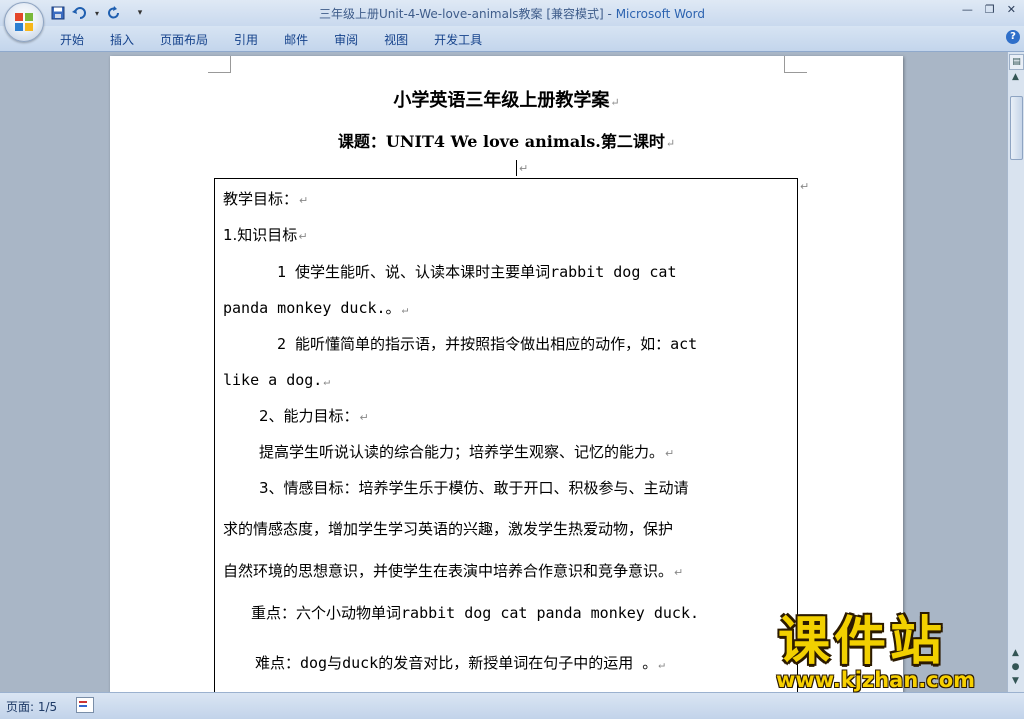 This screenshot has width=1024, height=719. I want to click on line-knowledge-1: 1 使学生能听、说、认读本课时主要单词rabbit dog cat, so click(477, 272).